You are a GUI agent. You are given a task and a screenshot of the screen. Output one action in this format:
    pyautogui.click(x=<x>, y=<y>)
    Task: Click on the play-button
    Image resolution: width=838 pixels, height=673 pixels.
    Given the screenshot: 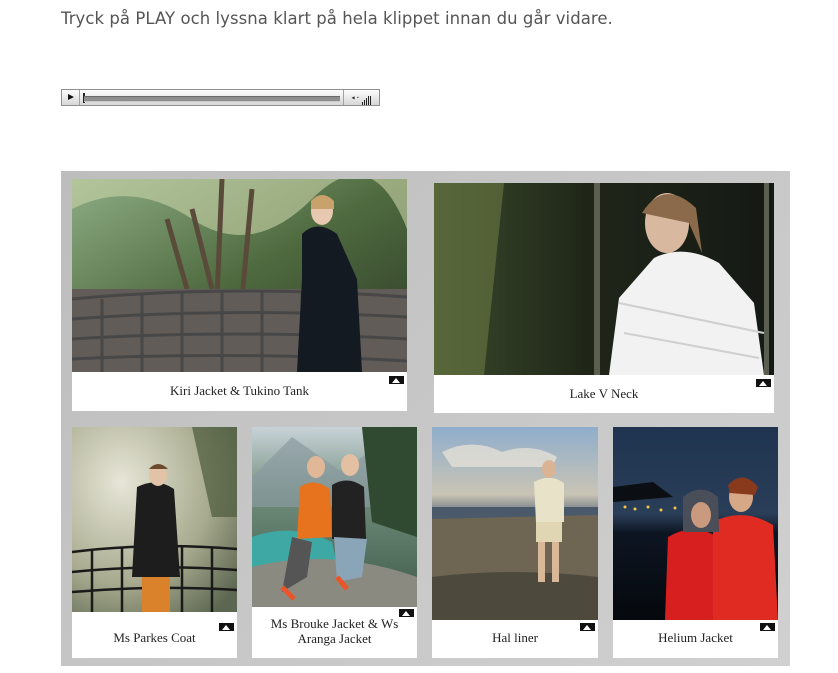 What is the action you would take?
    pyautogui.click(x=71, y=97)
    